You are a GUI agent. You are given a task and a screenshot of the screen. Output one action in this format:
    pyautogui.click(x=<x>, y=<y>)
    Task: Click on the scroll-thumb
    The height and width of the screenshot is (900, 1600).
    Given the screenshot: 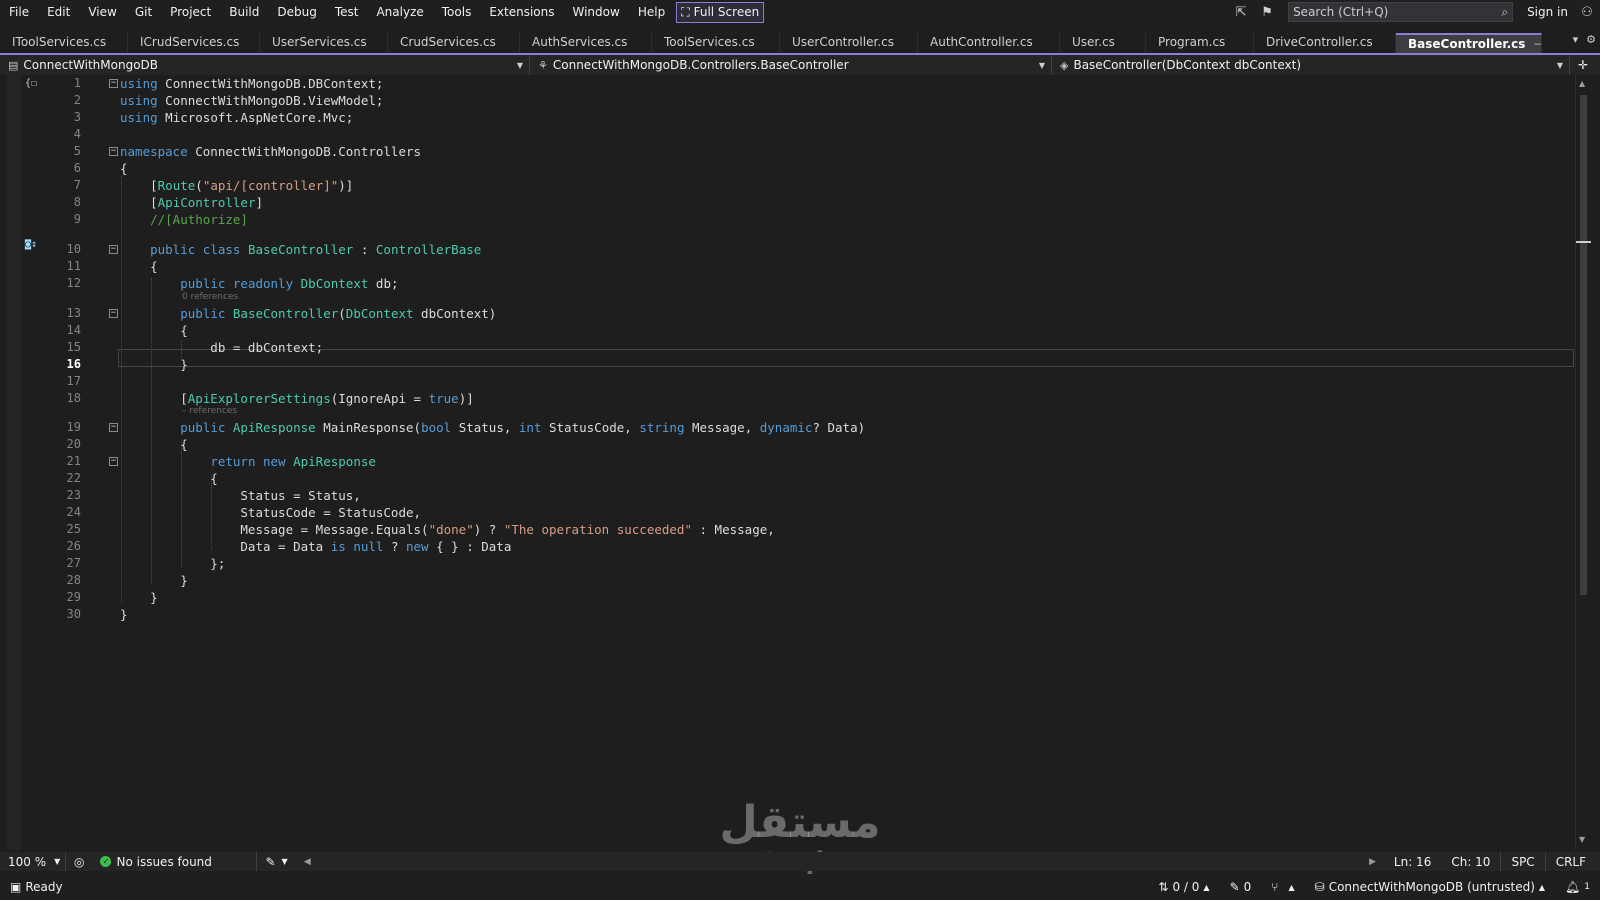 What is the action you would take?
    pyautogui.click(x=1583, y=345)
    